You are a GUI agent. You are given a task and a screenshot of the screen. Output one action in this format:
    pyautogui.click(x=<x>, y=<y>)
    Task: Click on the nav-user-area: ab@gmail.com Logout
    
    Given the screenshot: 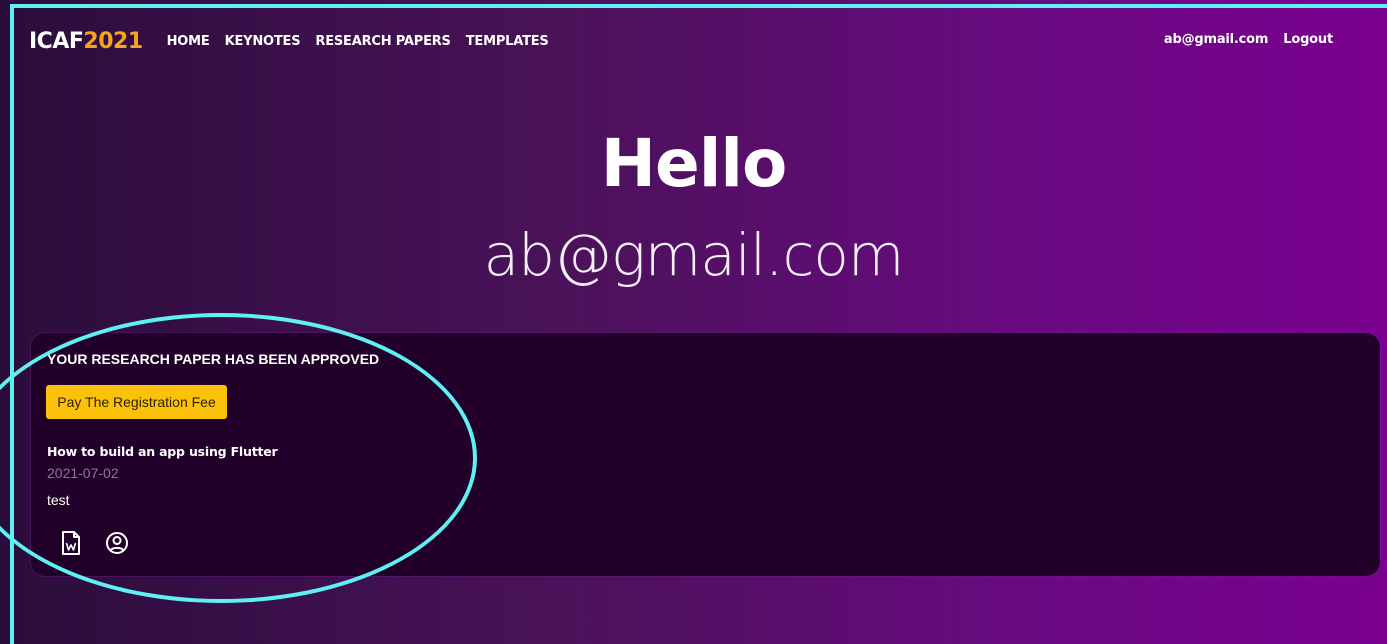 What is the action you would take?
    pyautogui.click(x=1241, y=39)
    